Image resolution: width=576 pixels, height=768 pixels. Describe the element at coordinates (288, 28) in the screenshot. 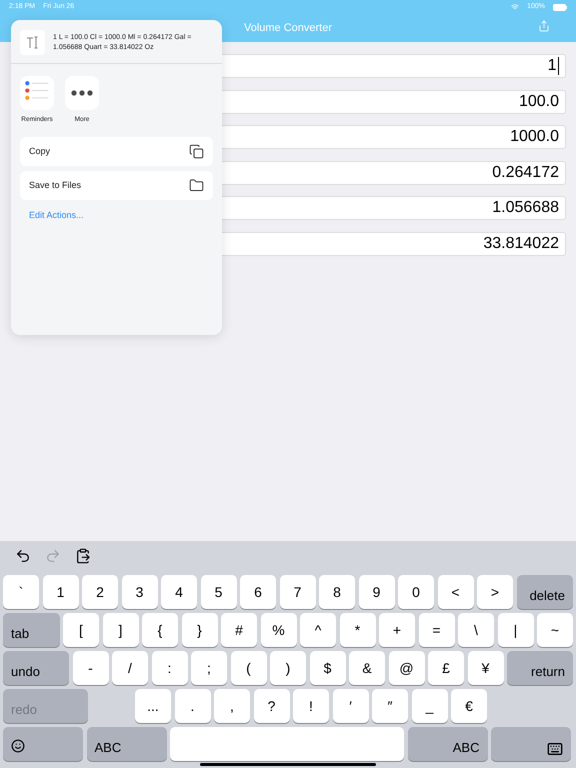

I see `nav-title: Volume Converter` at that location.